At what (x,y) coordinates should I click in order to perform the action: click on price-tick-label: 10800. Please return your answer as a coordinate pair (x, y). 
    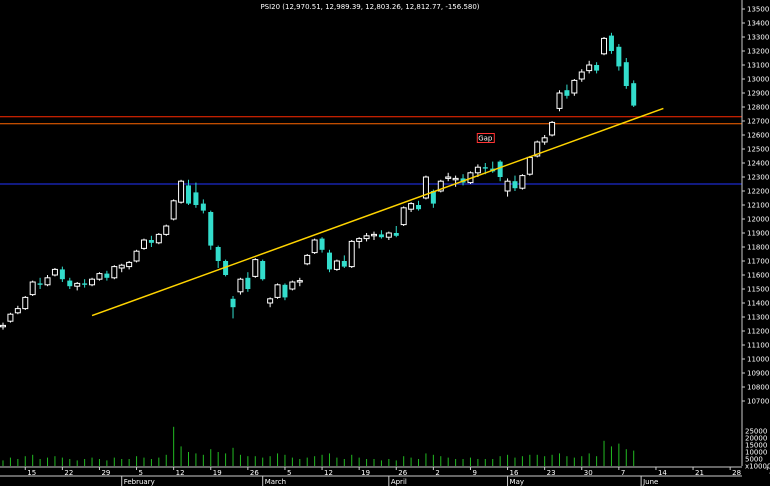
    Looking at the image, I should click on (758, 388).